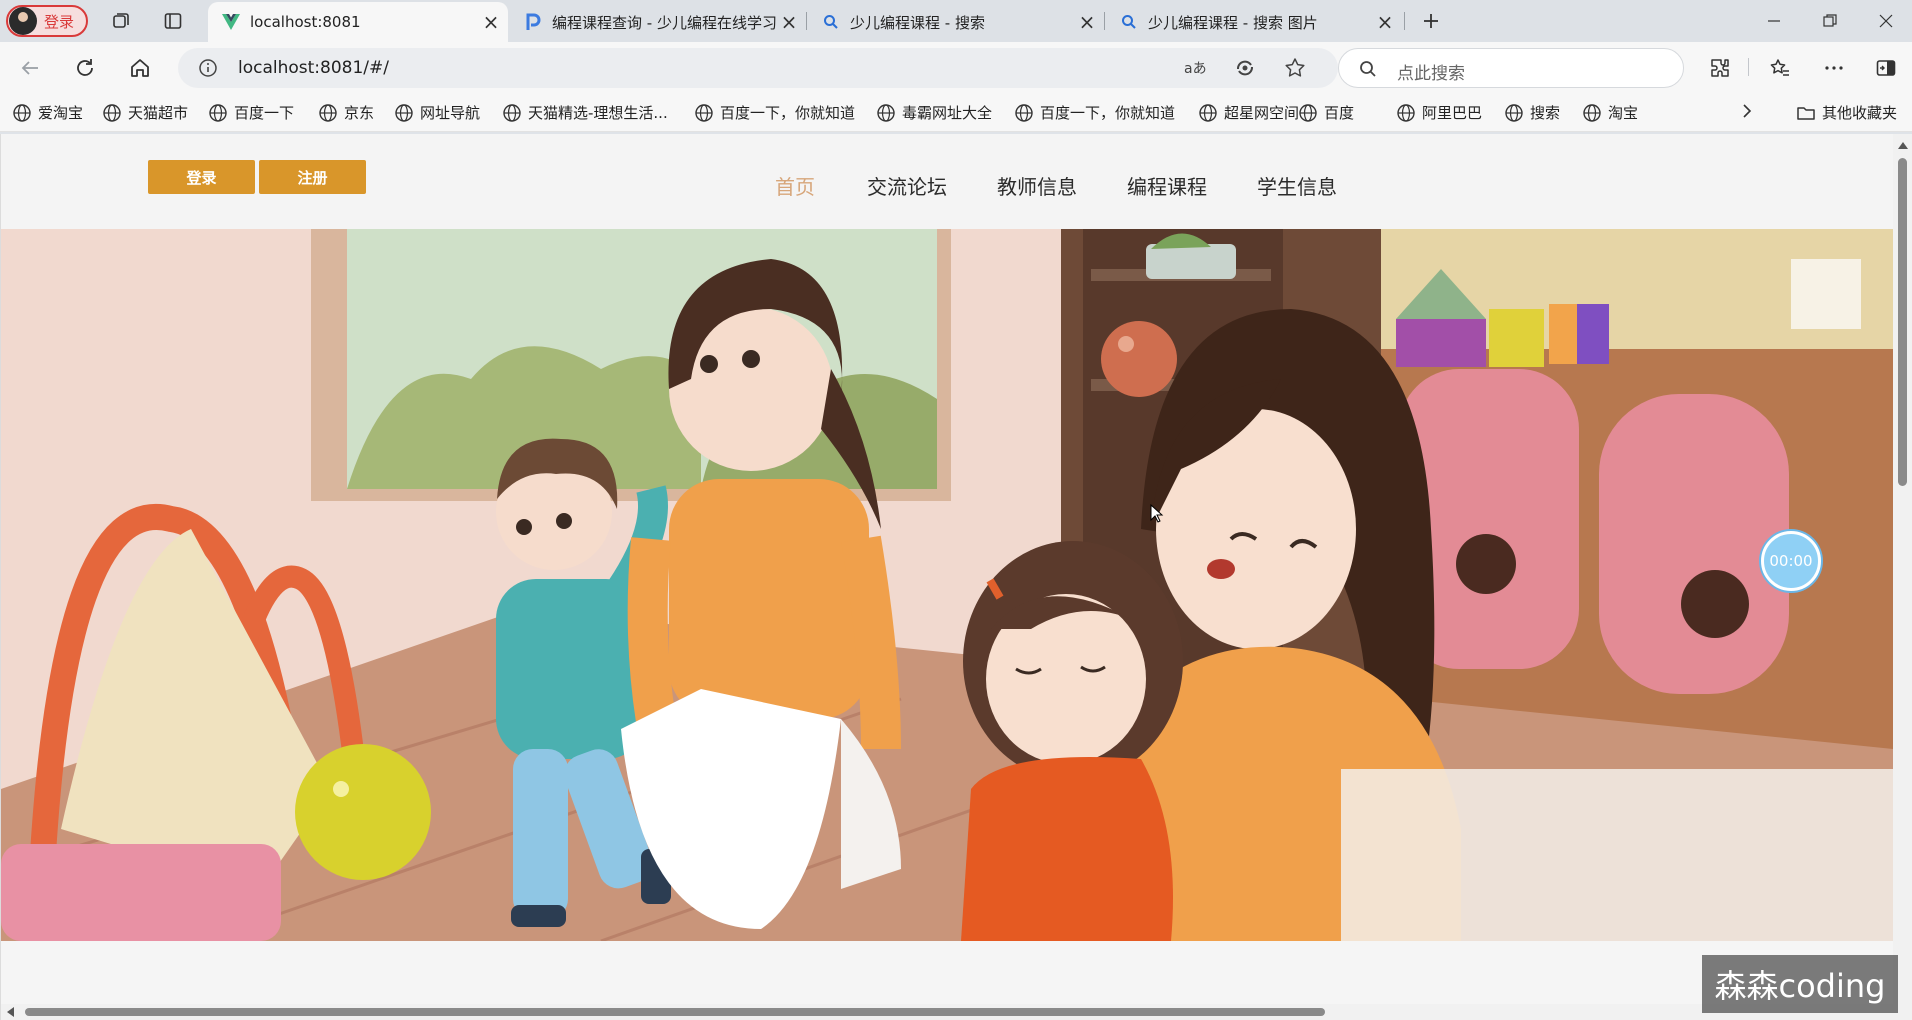  What do you see at coordinates (10, 1012) in the screenshot?
I see `scroll-left-arrow-icon` at bounding box center [10, 1012].